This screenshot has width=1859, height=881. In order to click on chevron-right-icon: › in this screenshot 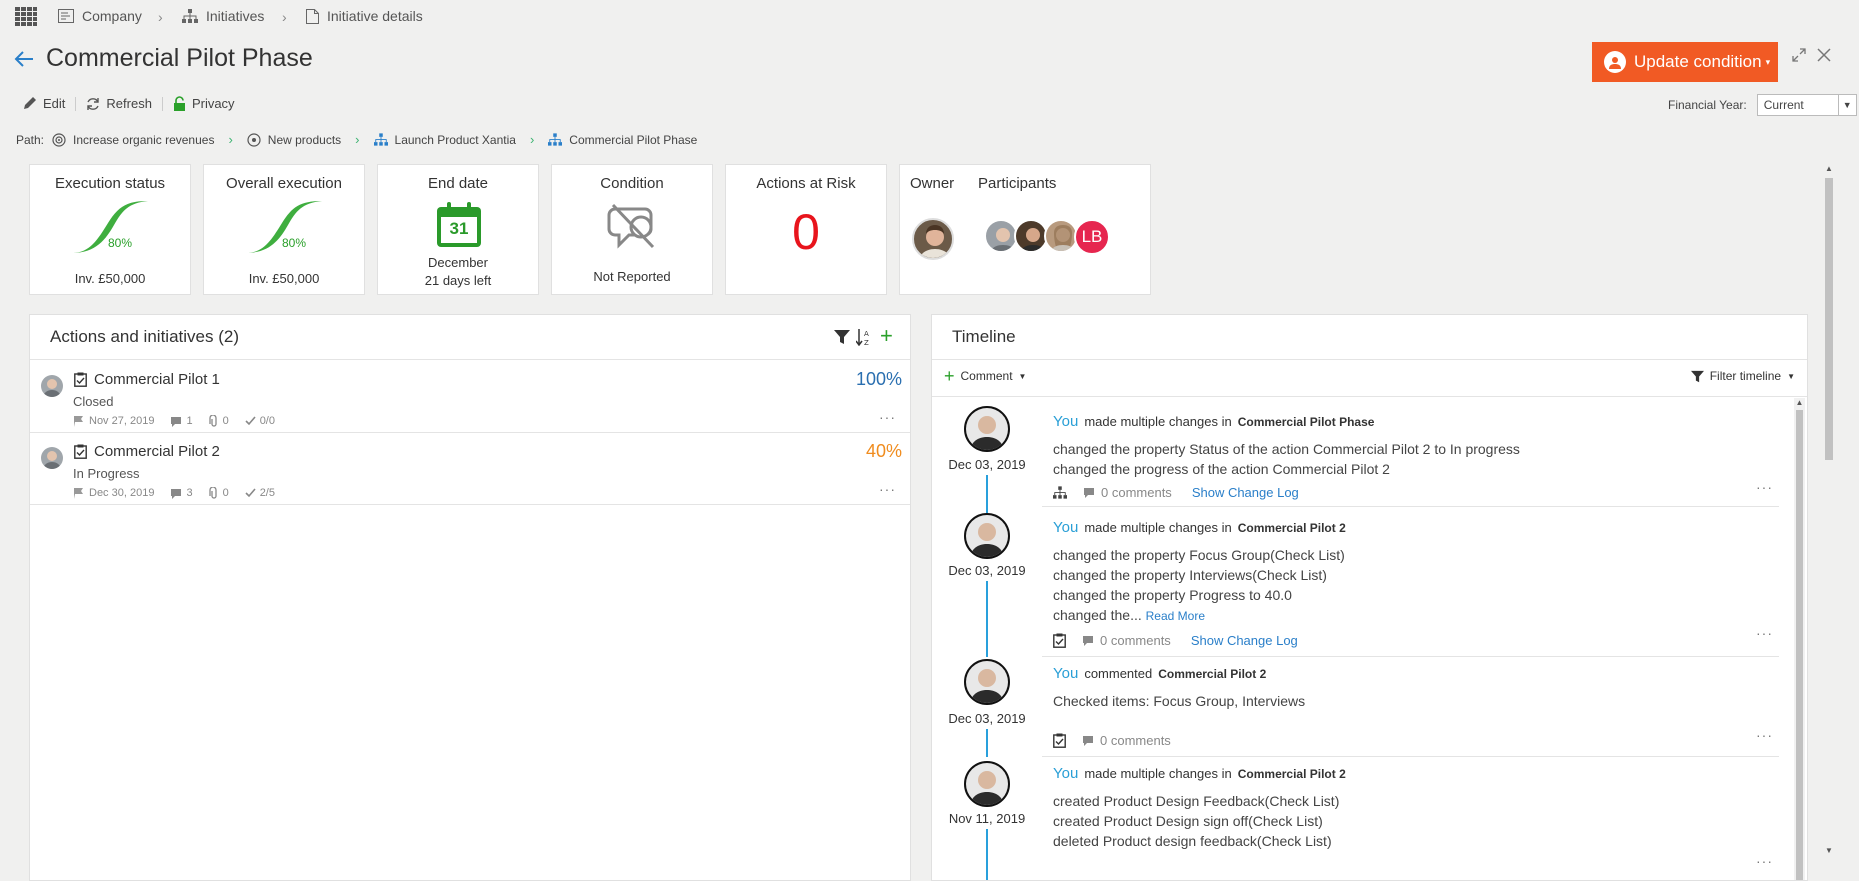, I will do `click(160, 17)`.